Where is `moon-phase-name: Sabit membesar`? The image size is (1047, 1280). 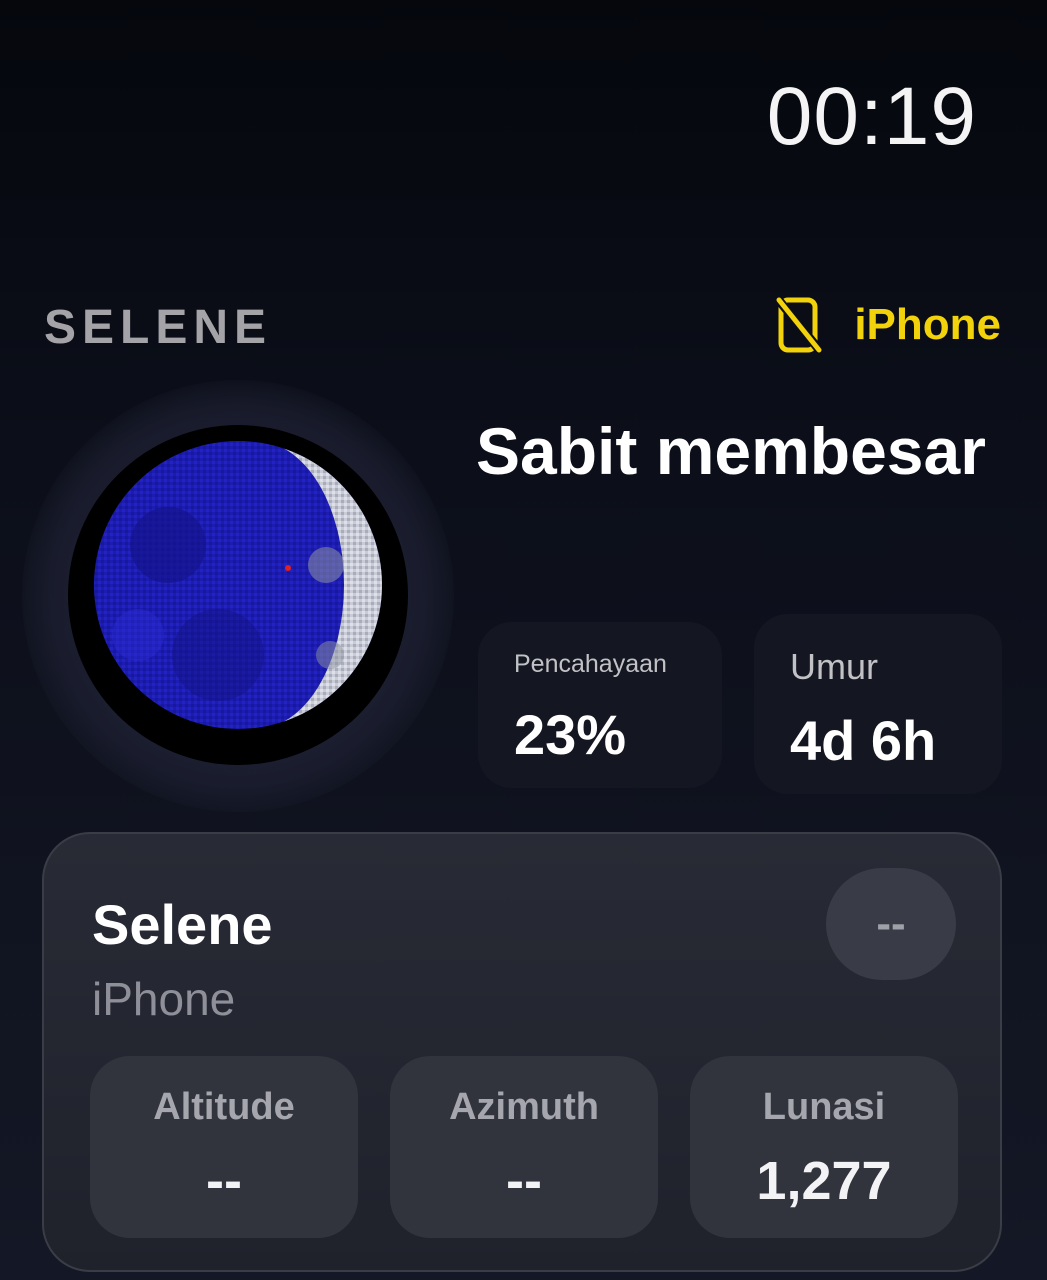 moon-phase-name: Sabit membesar is located at coordinates (731, 451).